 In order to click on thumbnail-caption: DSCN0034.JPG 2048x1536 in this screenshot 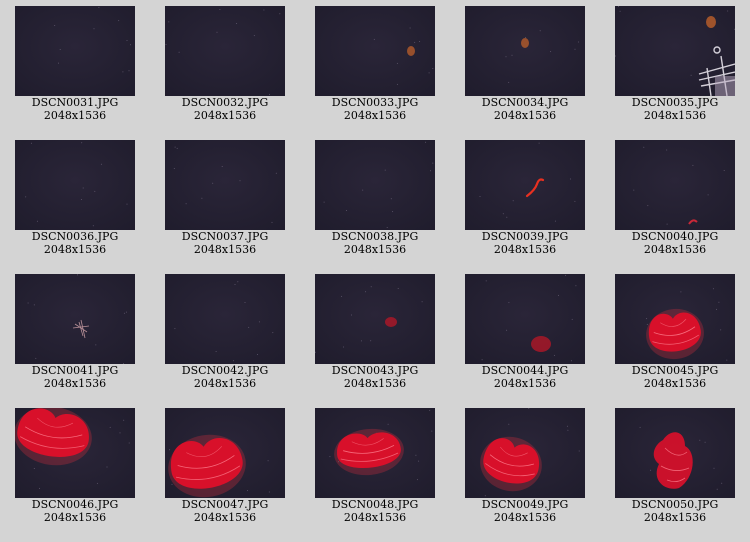, I will do `click(525, 109)`.